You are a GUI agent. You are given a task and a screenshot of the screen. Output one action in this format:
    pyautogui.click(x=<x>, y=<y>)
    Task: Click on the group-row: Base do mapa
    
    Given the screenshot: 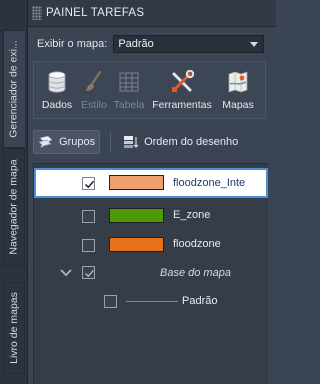 What is the action you would take?
    pyautogui.click(x=151, y=274)
    